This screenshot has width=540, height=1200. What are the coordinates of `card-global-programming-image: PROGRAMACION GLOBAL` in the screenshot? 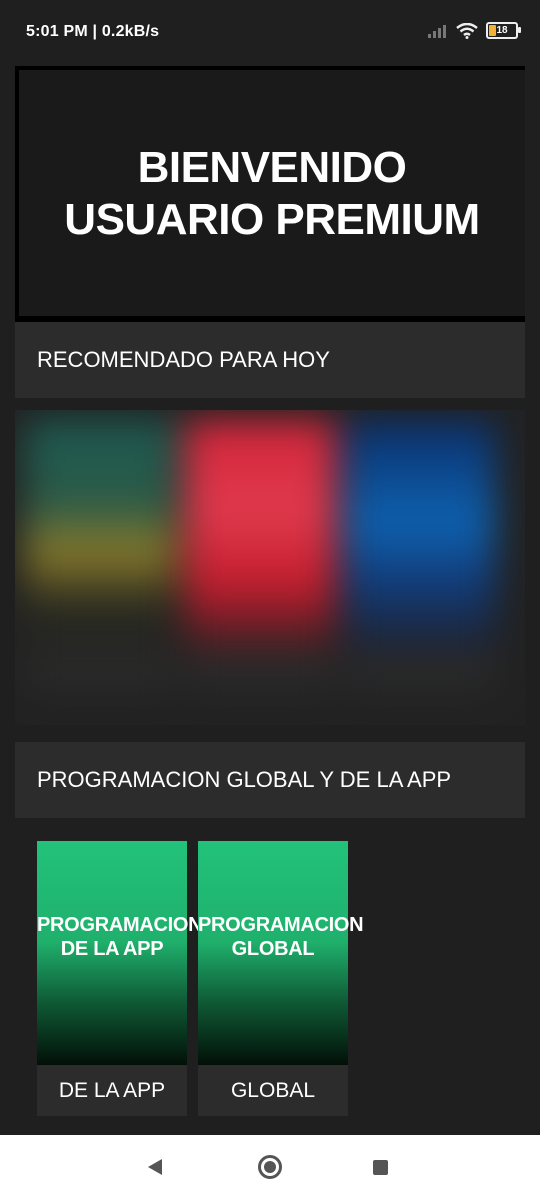 It's located at (281, 953).